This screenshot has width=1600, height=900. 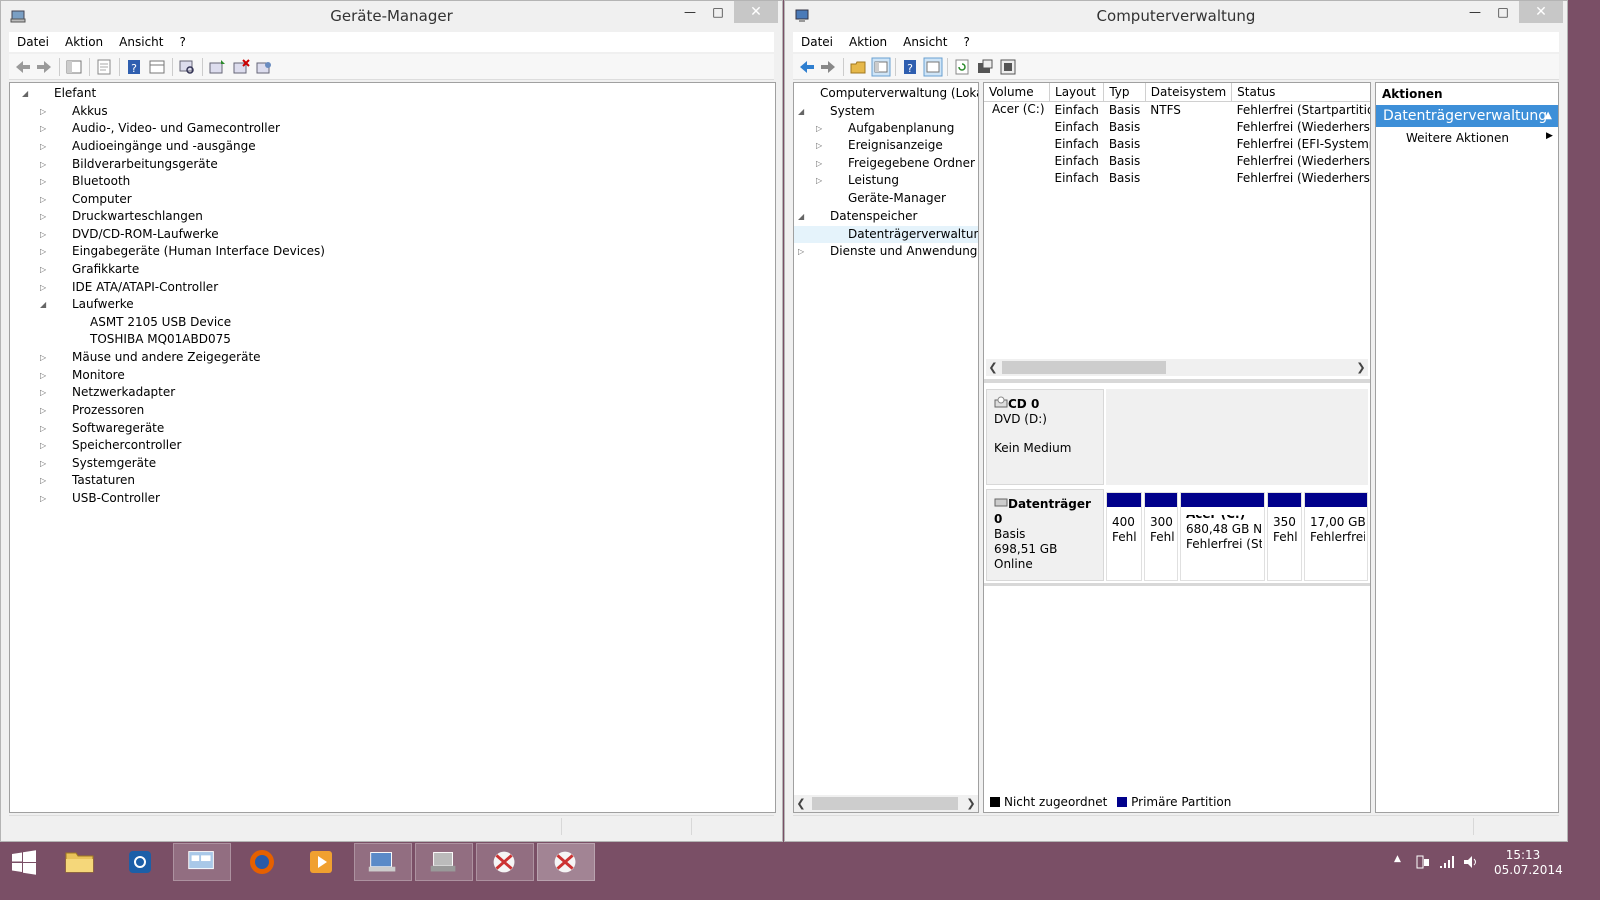 I want to click on refresh-icon, so click(x=962, y=67).